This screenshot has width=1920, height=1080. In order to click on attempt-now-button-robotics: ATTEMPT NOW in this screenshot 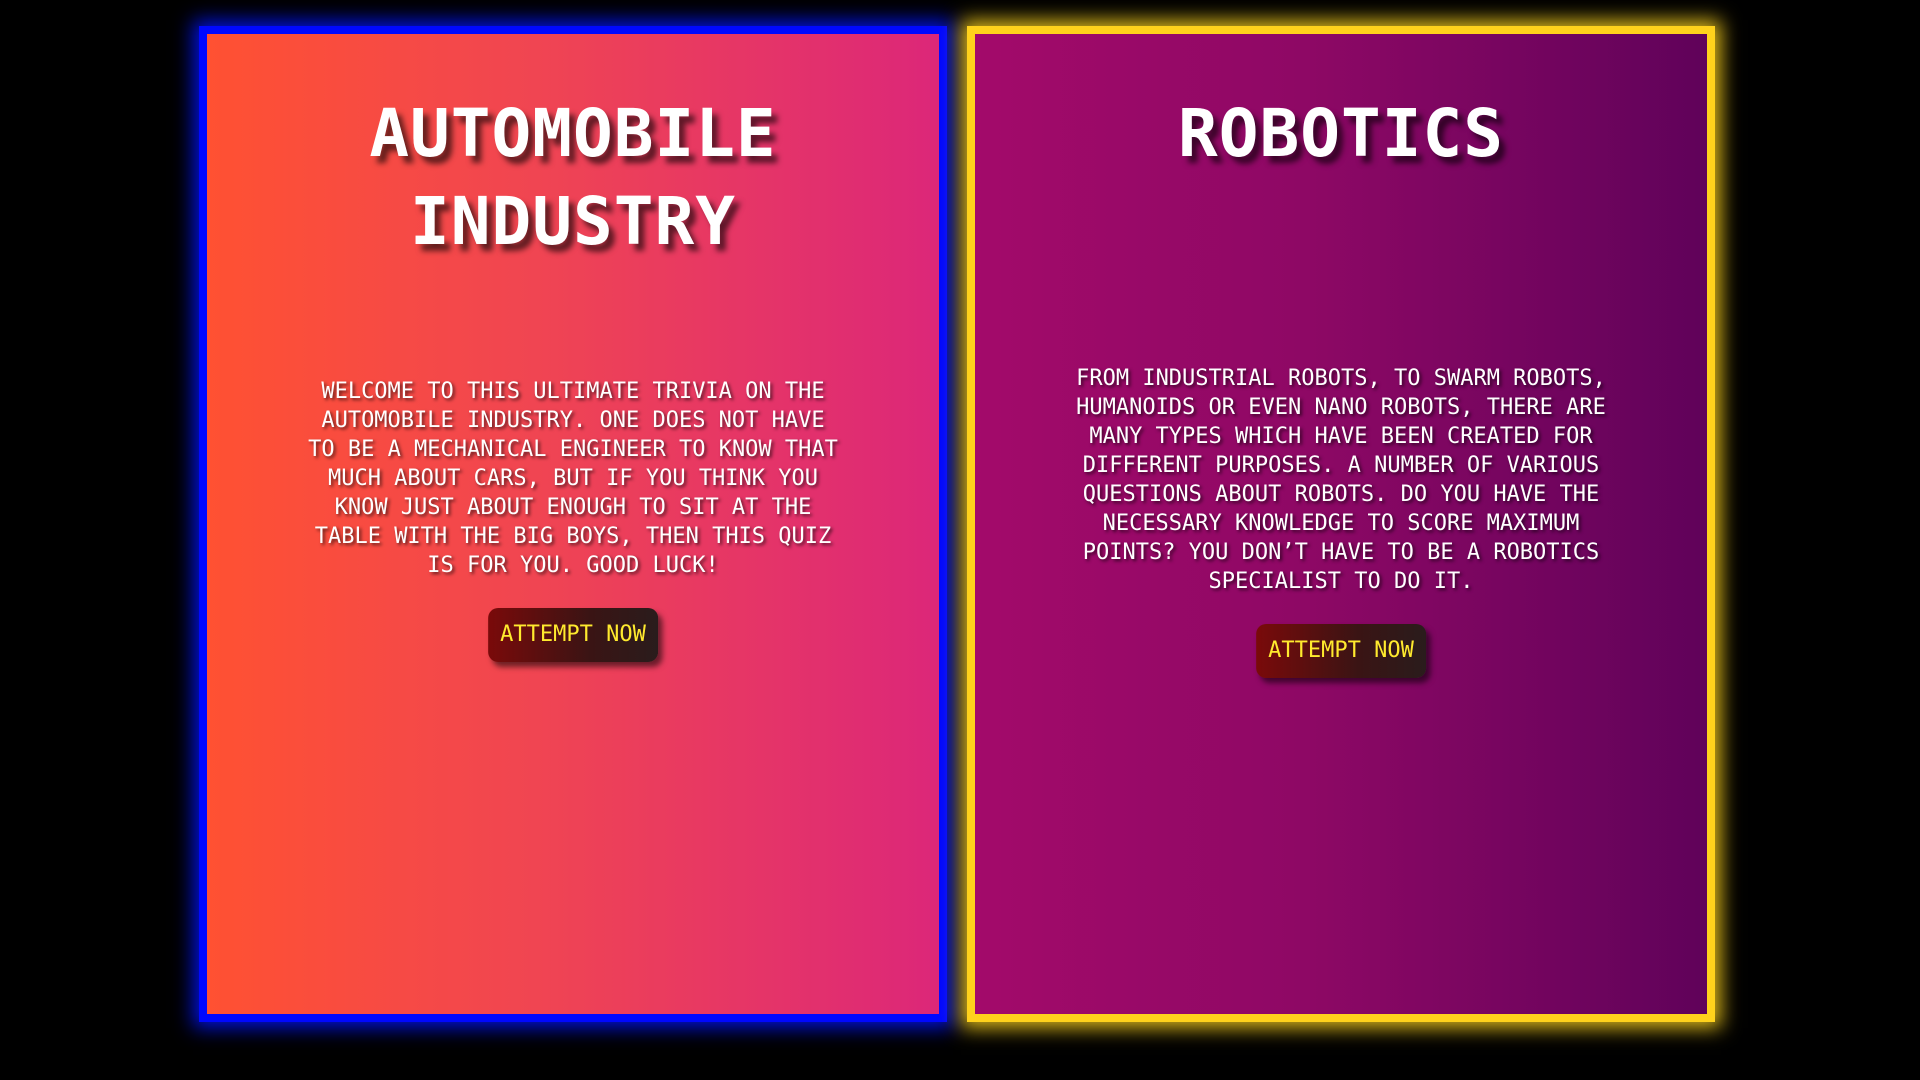, I will do `click(1341, 651)`.